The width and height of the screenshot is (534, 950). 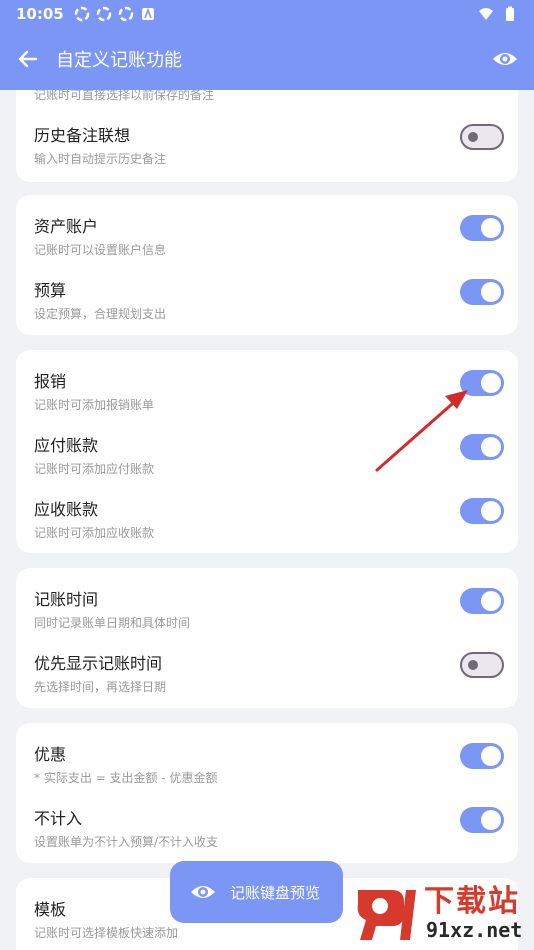 I want to click on watermark-url: 91xz.net, so click(x=474, y=930).